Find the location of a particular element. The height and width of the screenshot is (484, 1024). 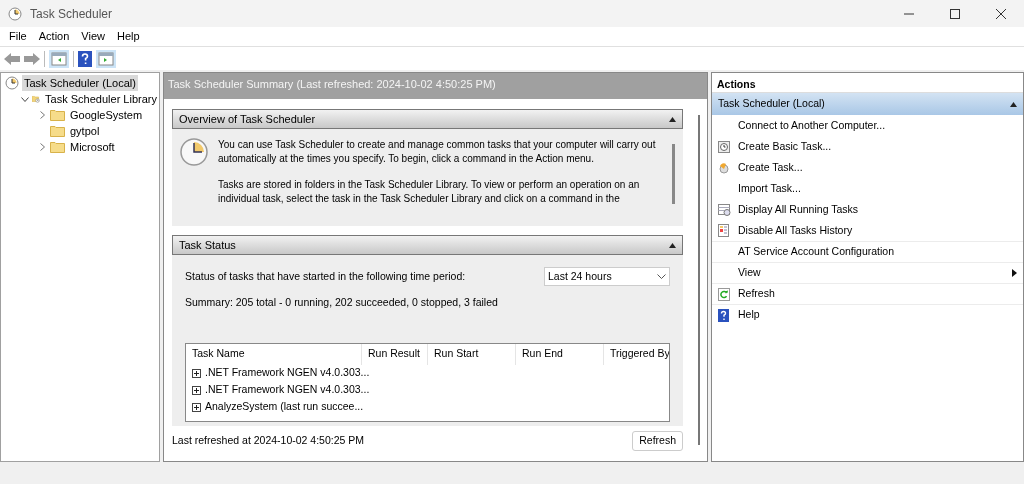

section-header: Task Status is located at coordinates (427, 245).